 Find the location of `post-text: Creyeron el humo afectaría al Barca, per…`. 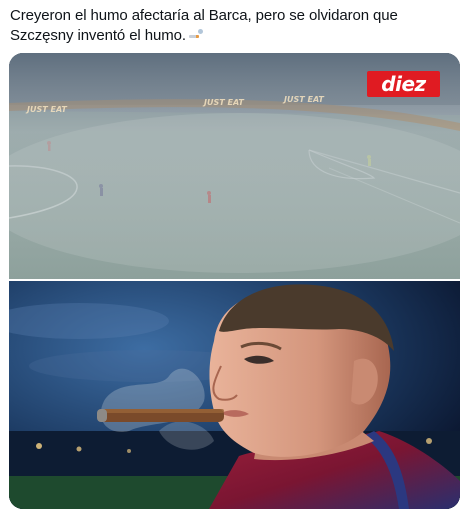

post-text: Creyeron el humo afectaría al Barca, per… is located at coordinates (235, 26).